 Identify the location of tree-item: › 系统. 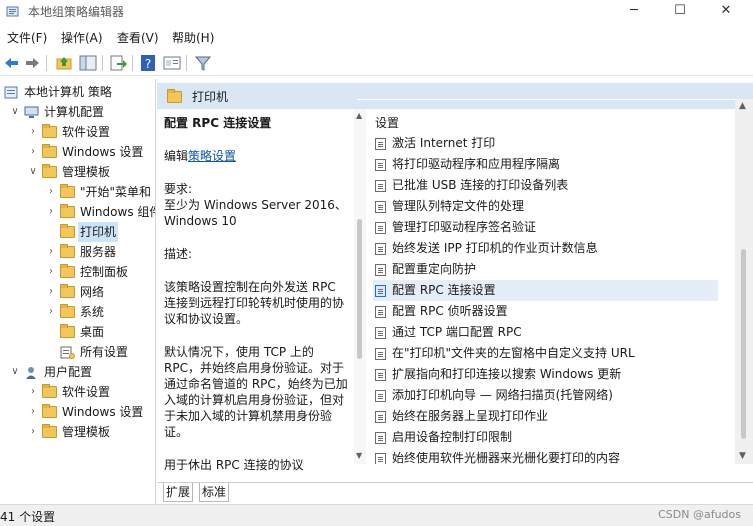
(77, 312).